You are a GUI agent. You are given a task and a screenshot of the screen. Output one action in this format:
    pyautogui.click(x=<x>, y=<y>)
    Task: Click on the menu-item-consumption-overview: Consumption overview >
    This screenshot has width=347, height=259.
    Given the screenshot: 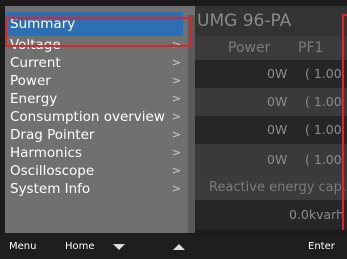 What is the action you would take?
    pyautogui.click(x=94, y=117)
    